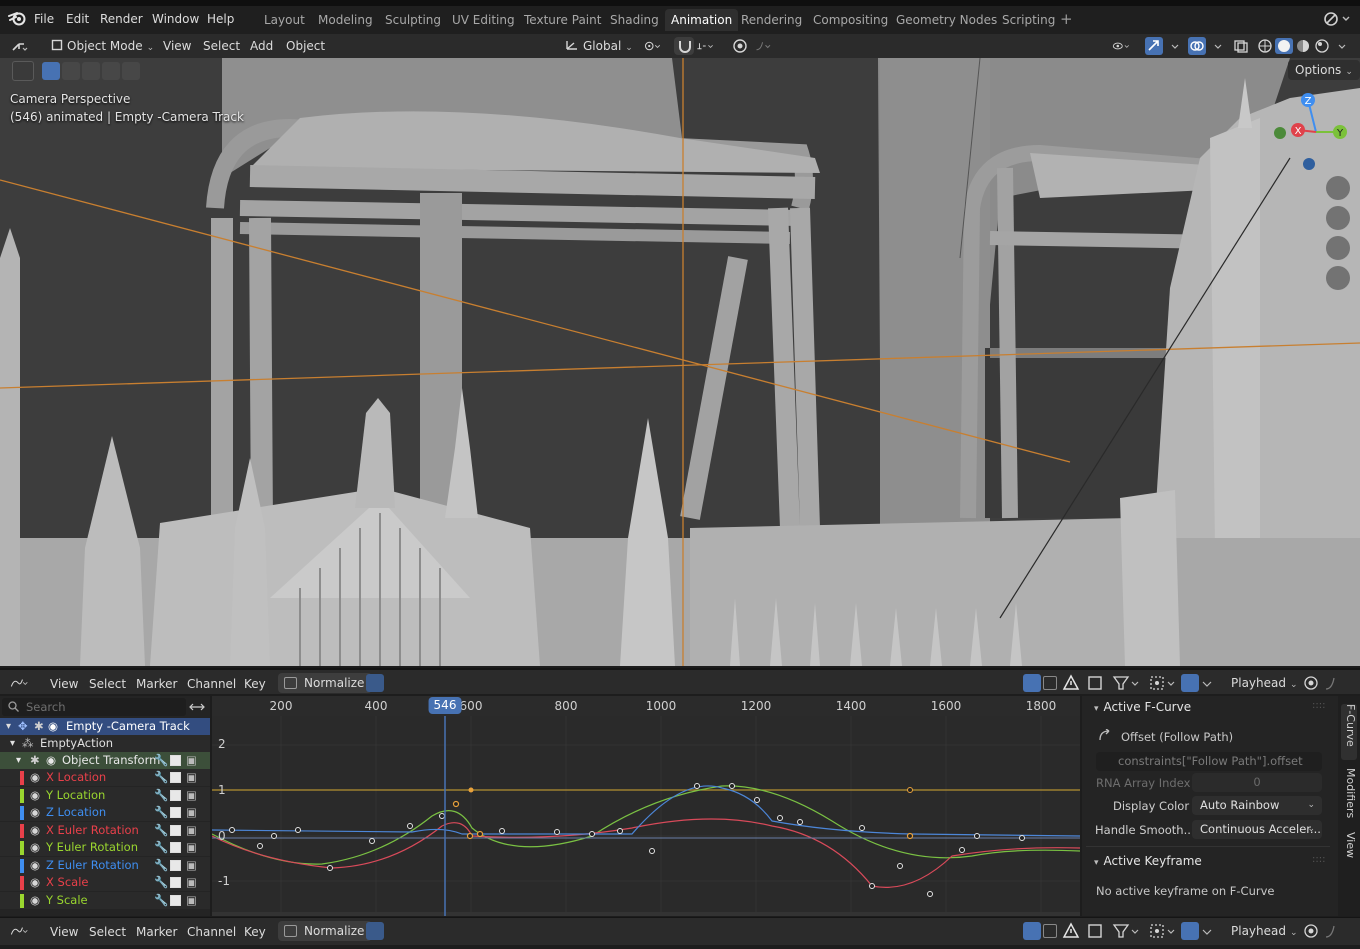 The width and height of the screenshot is (1360, 949). I want to click on fcurve-channel-row: ◉ X Scale 🔧 ▣, so click(105, 882).